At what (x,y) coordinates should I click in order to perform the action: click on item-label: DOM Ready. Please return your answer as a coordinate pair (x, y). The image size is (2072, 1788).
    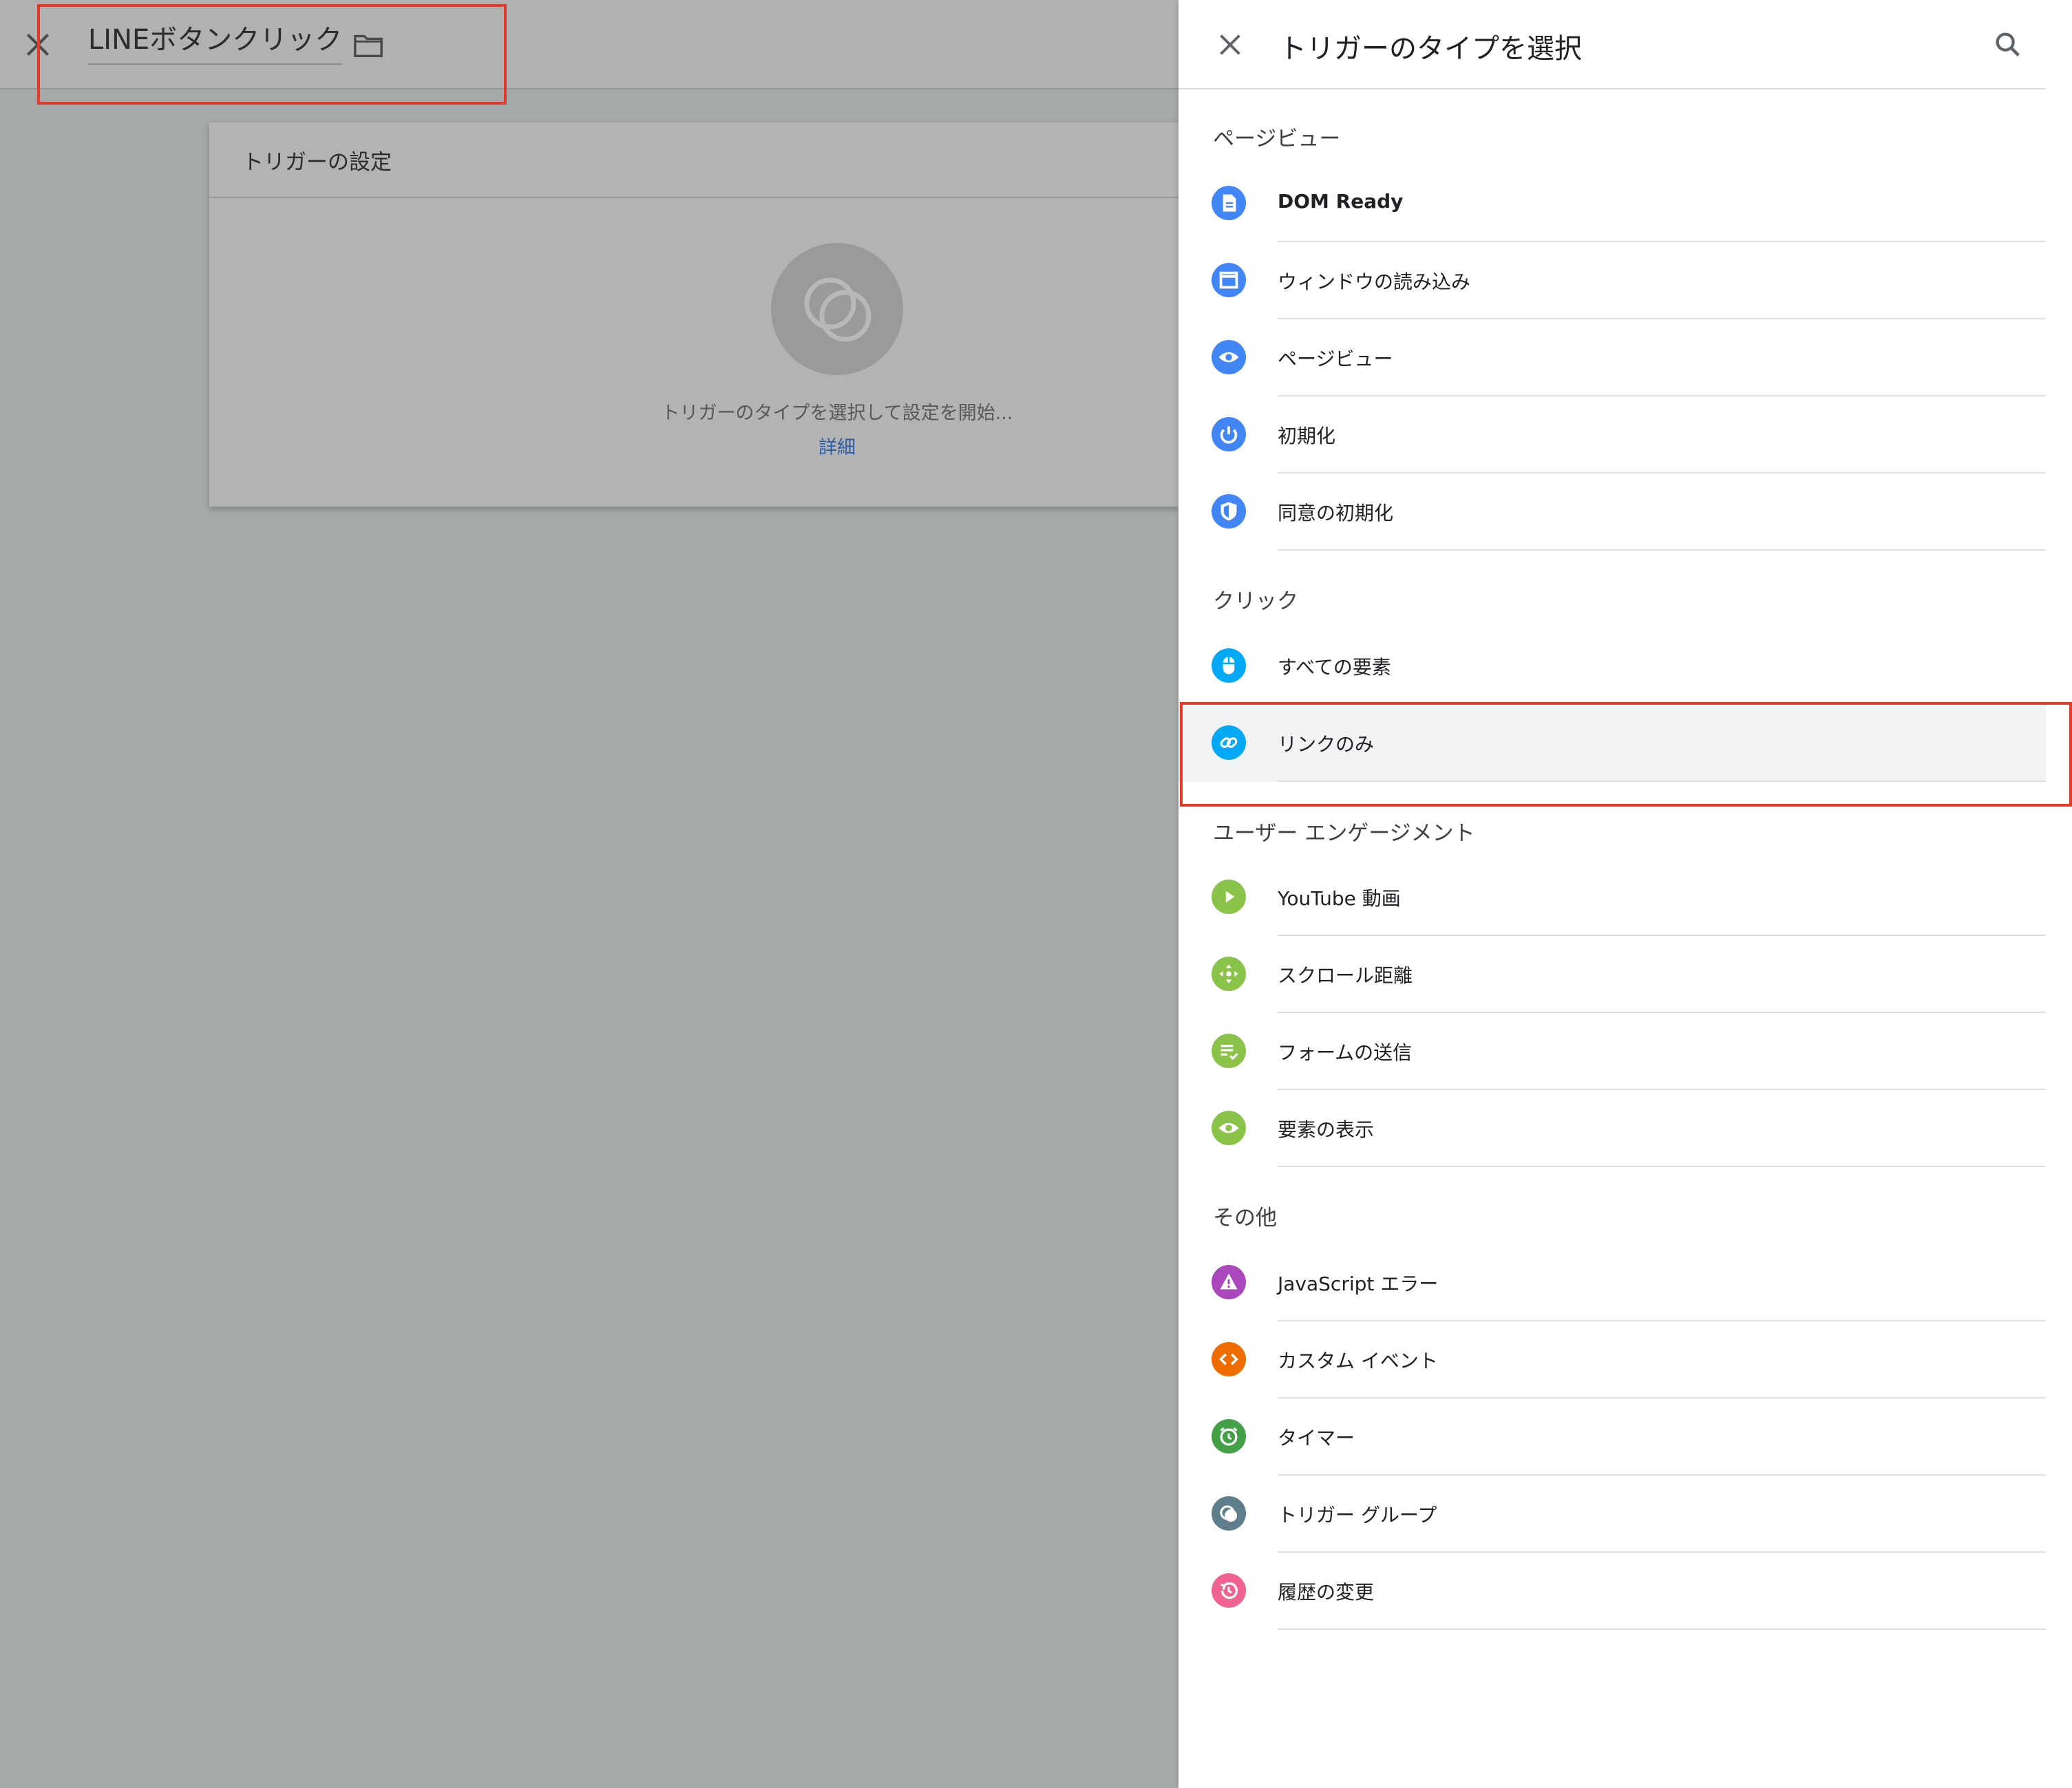
    Looking at the image, I should click on (1341, 201).